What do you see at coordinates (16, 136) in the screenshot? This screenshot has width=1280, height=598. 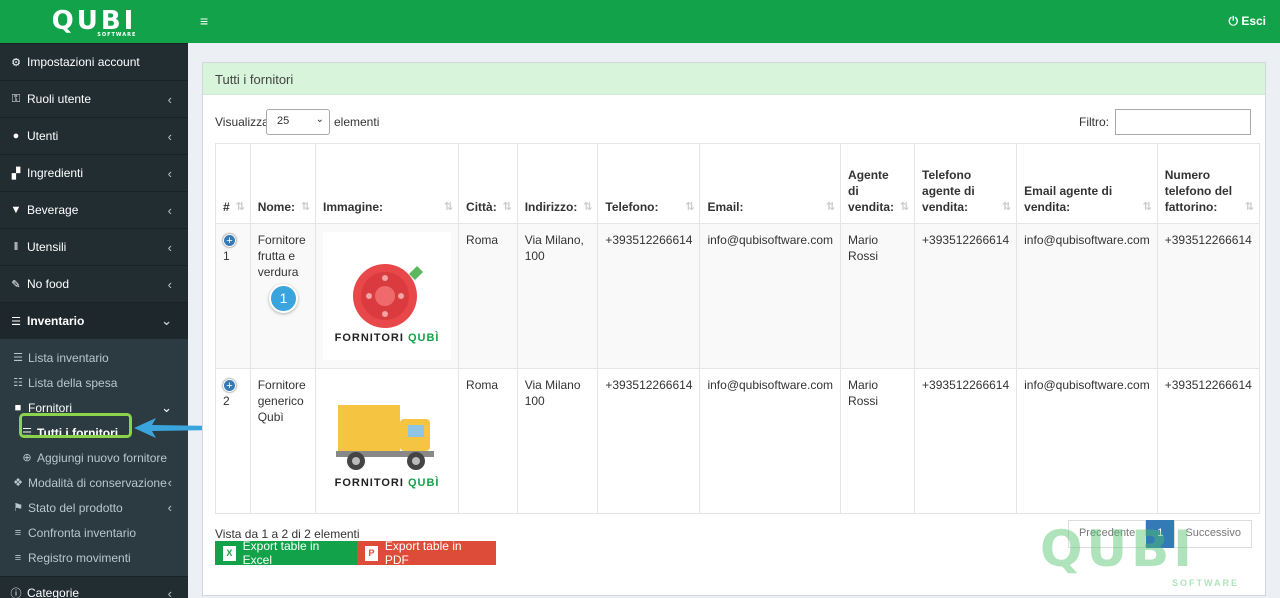 I see `user-icon: ●` at bounding box center [16, 136].